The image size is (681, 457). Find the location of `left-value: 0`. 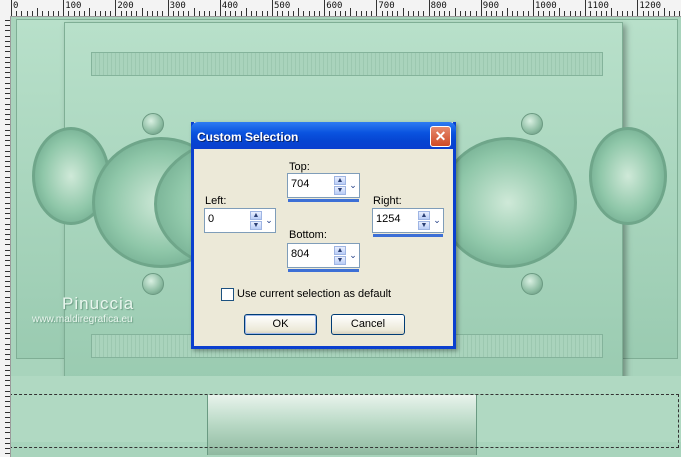

left-value: 0 is located at coordinates (211, 219).